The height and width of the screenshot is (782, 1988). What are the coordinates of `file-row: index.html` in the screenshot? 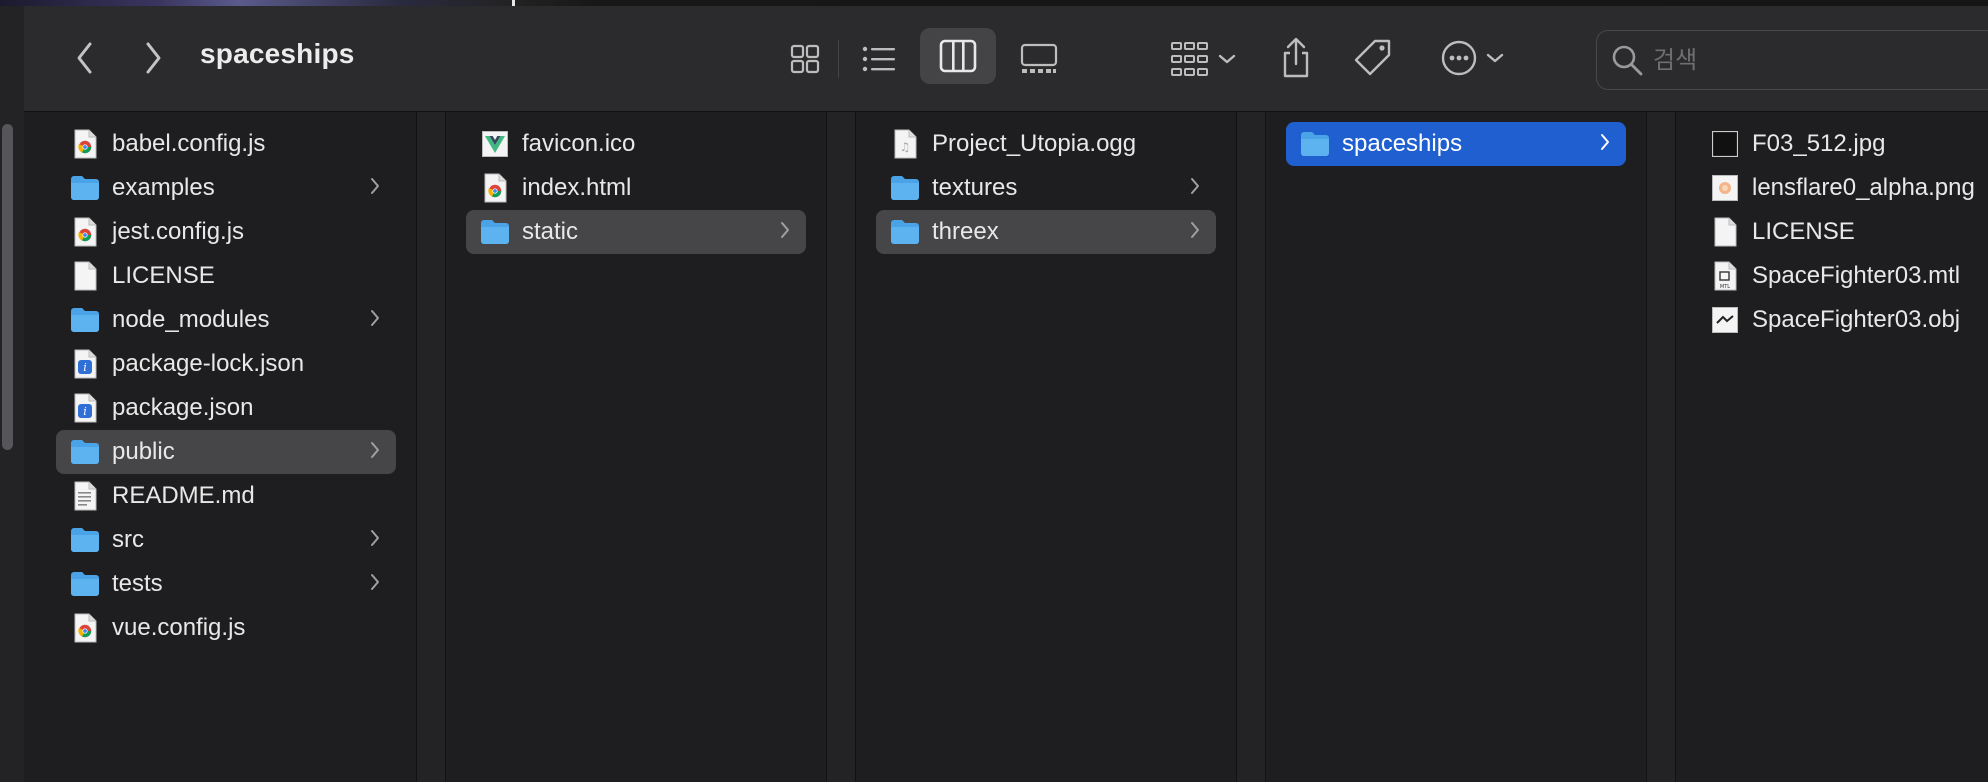 It's located at (636, 188).